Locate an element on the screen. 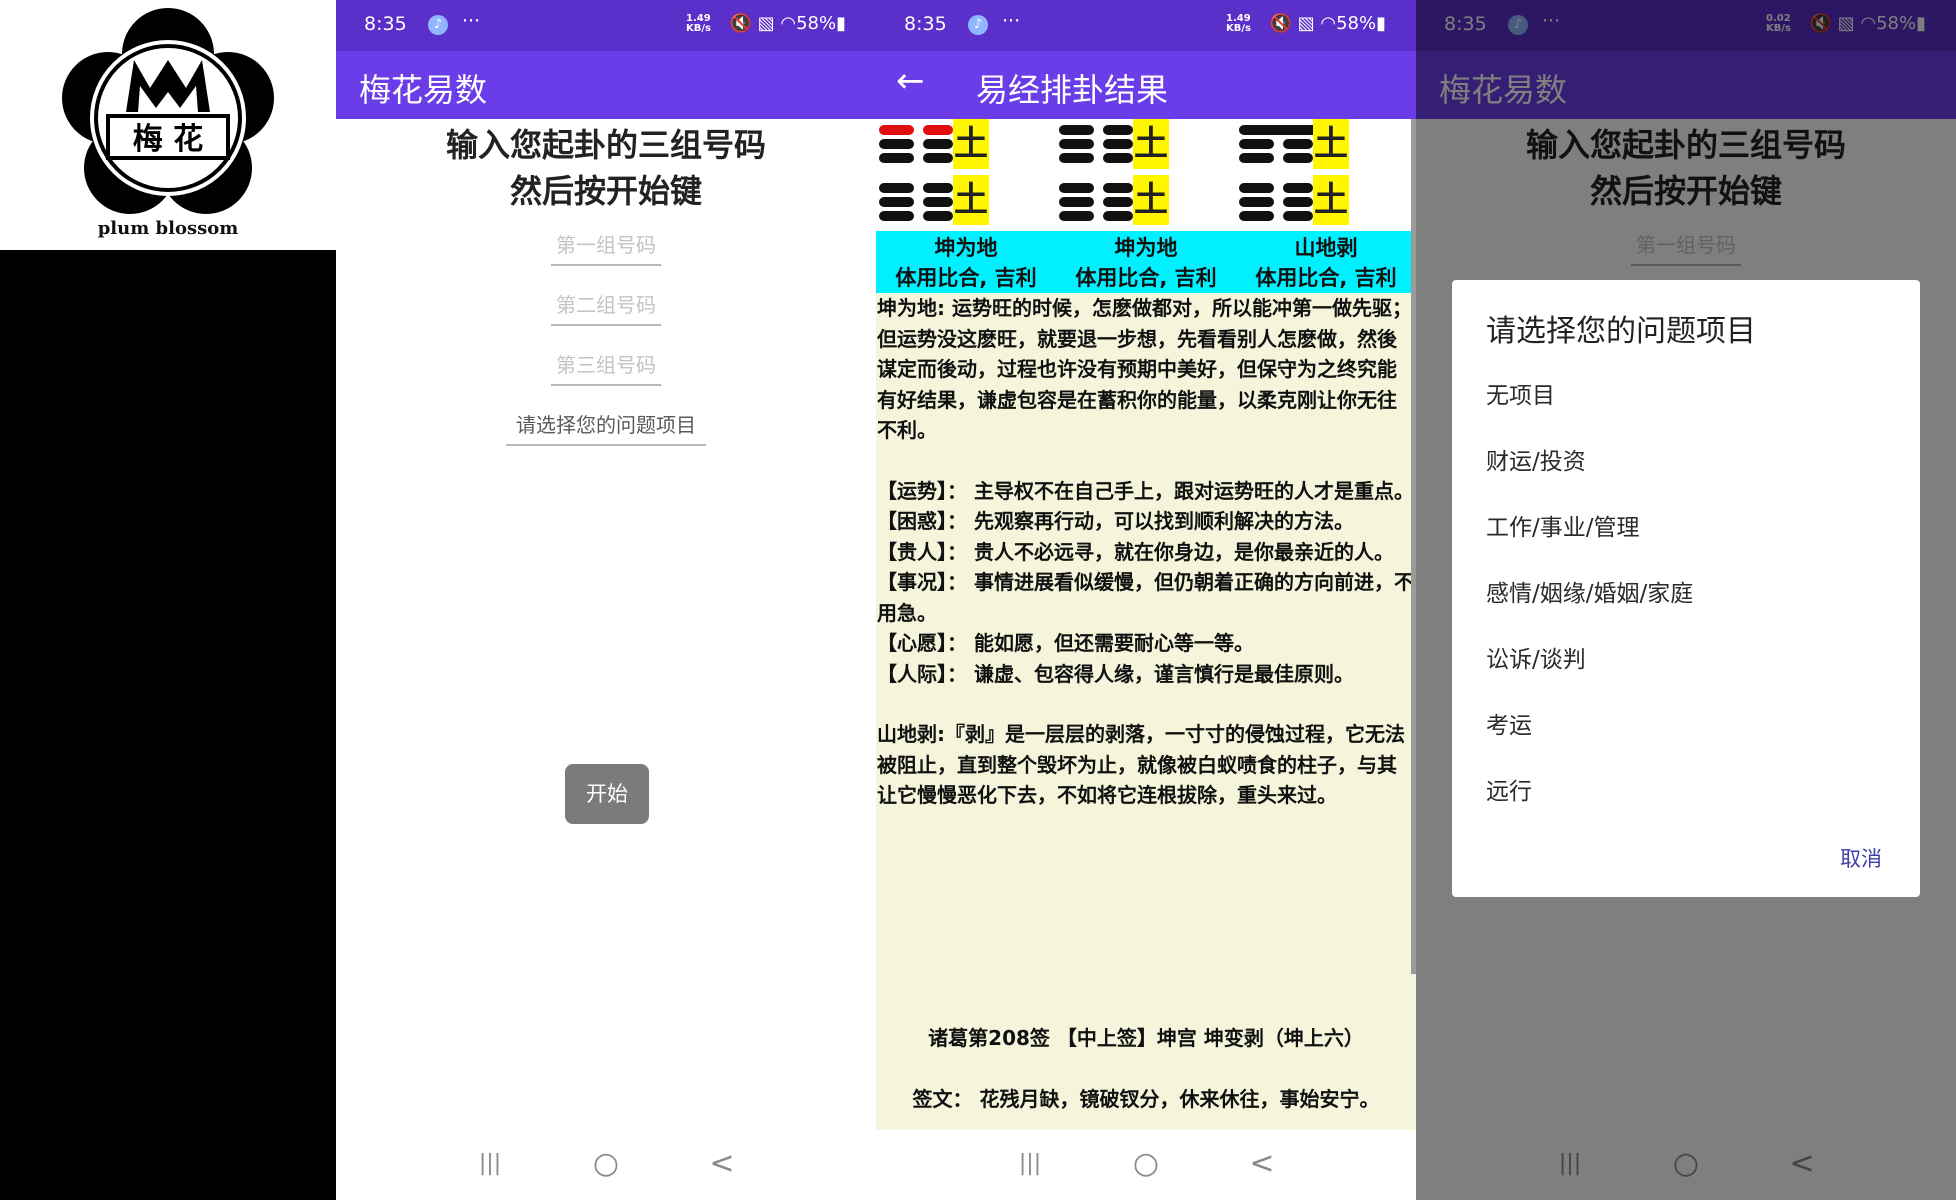 This screenshot has height=1200, width=1956. second-number-input: 第二组号码 is located at coordinates (606, 307).